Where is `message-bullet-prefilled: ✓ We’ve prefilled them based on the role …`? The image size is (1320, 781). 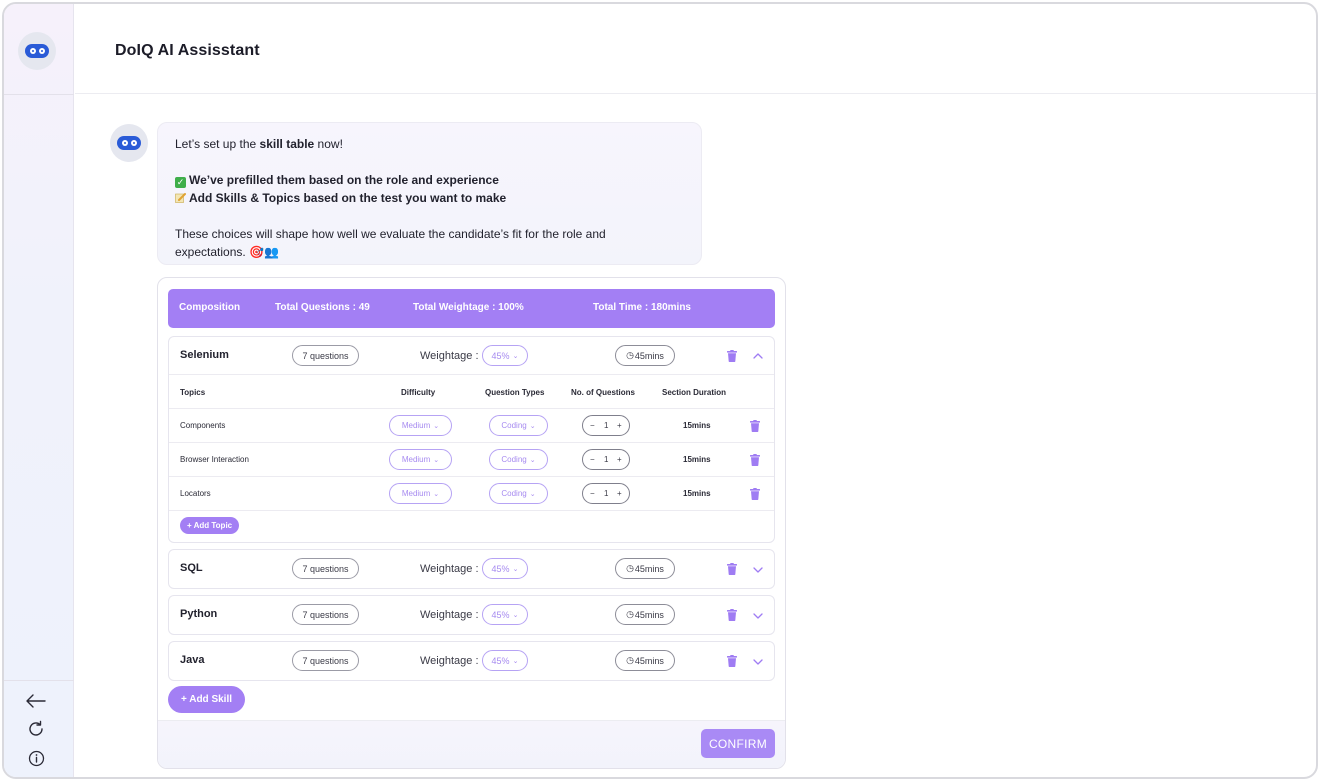
message-bullet-prefilled: ✓ We’ve prefilled them based on the role … is located at coordinates (337, 180).